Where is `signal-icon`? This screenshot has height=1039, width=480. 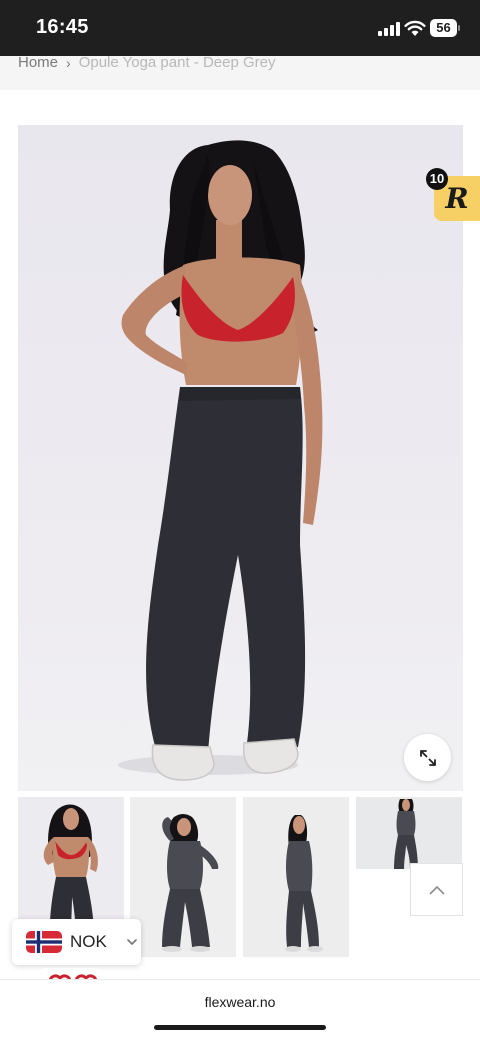
signal-icon is located at coordinates (389, 29).